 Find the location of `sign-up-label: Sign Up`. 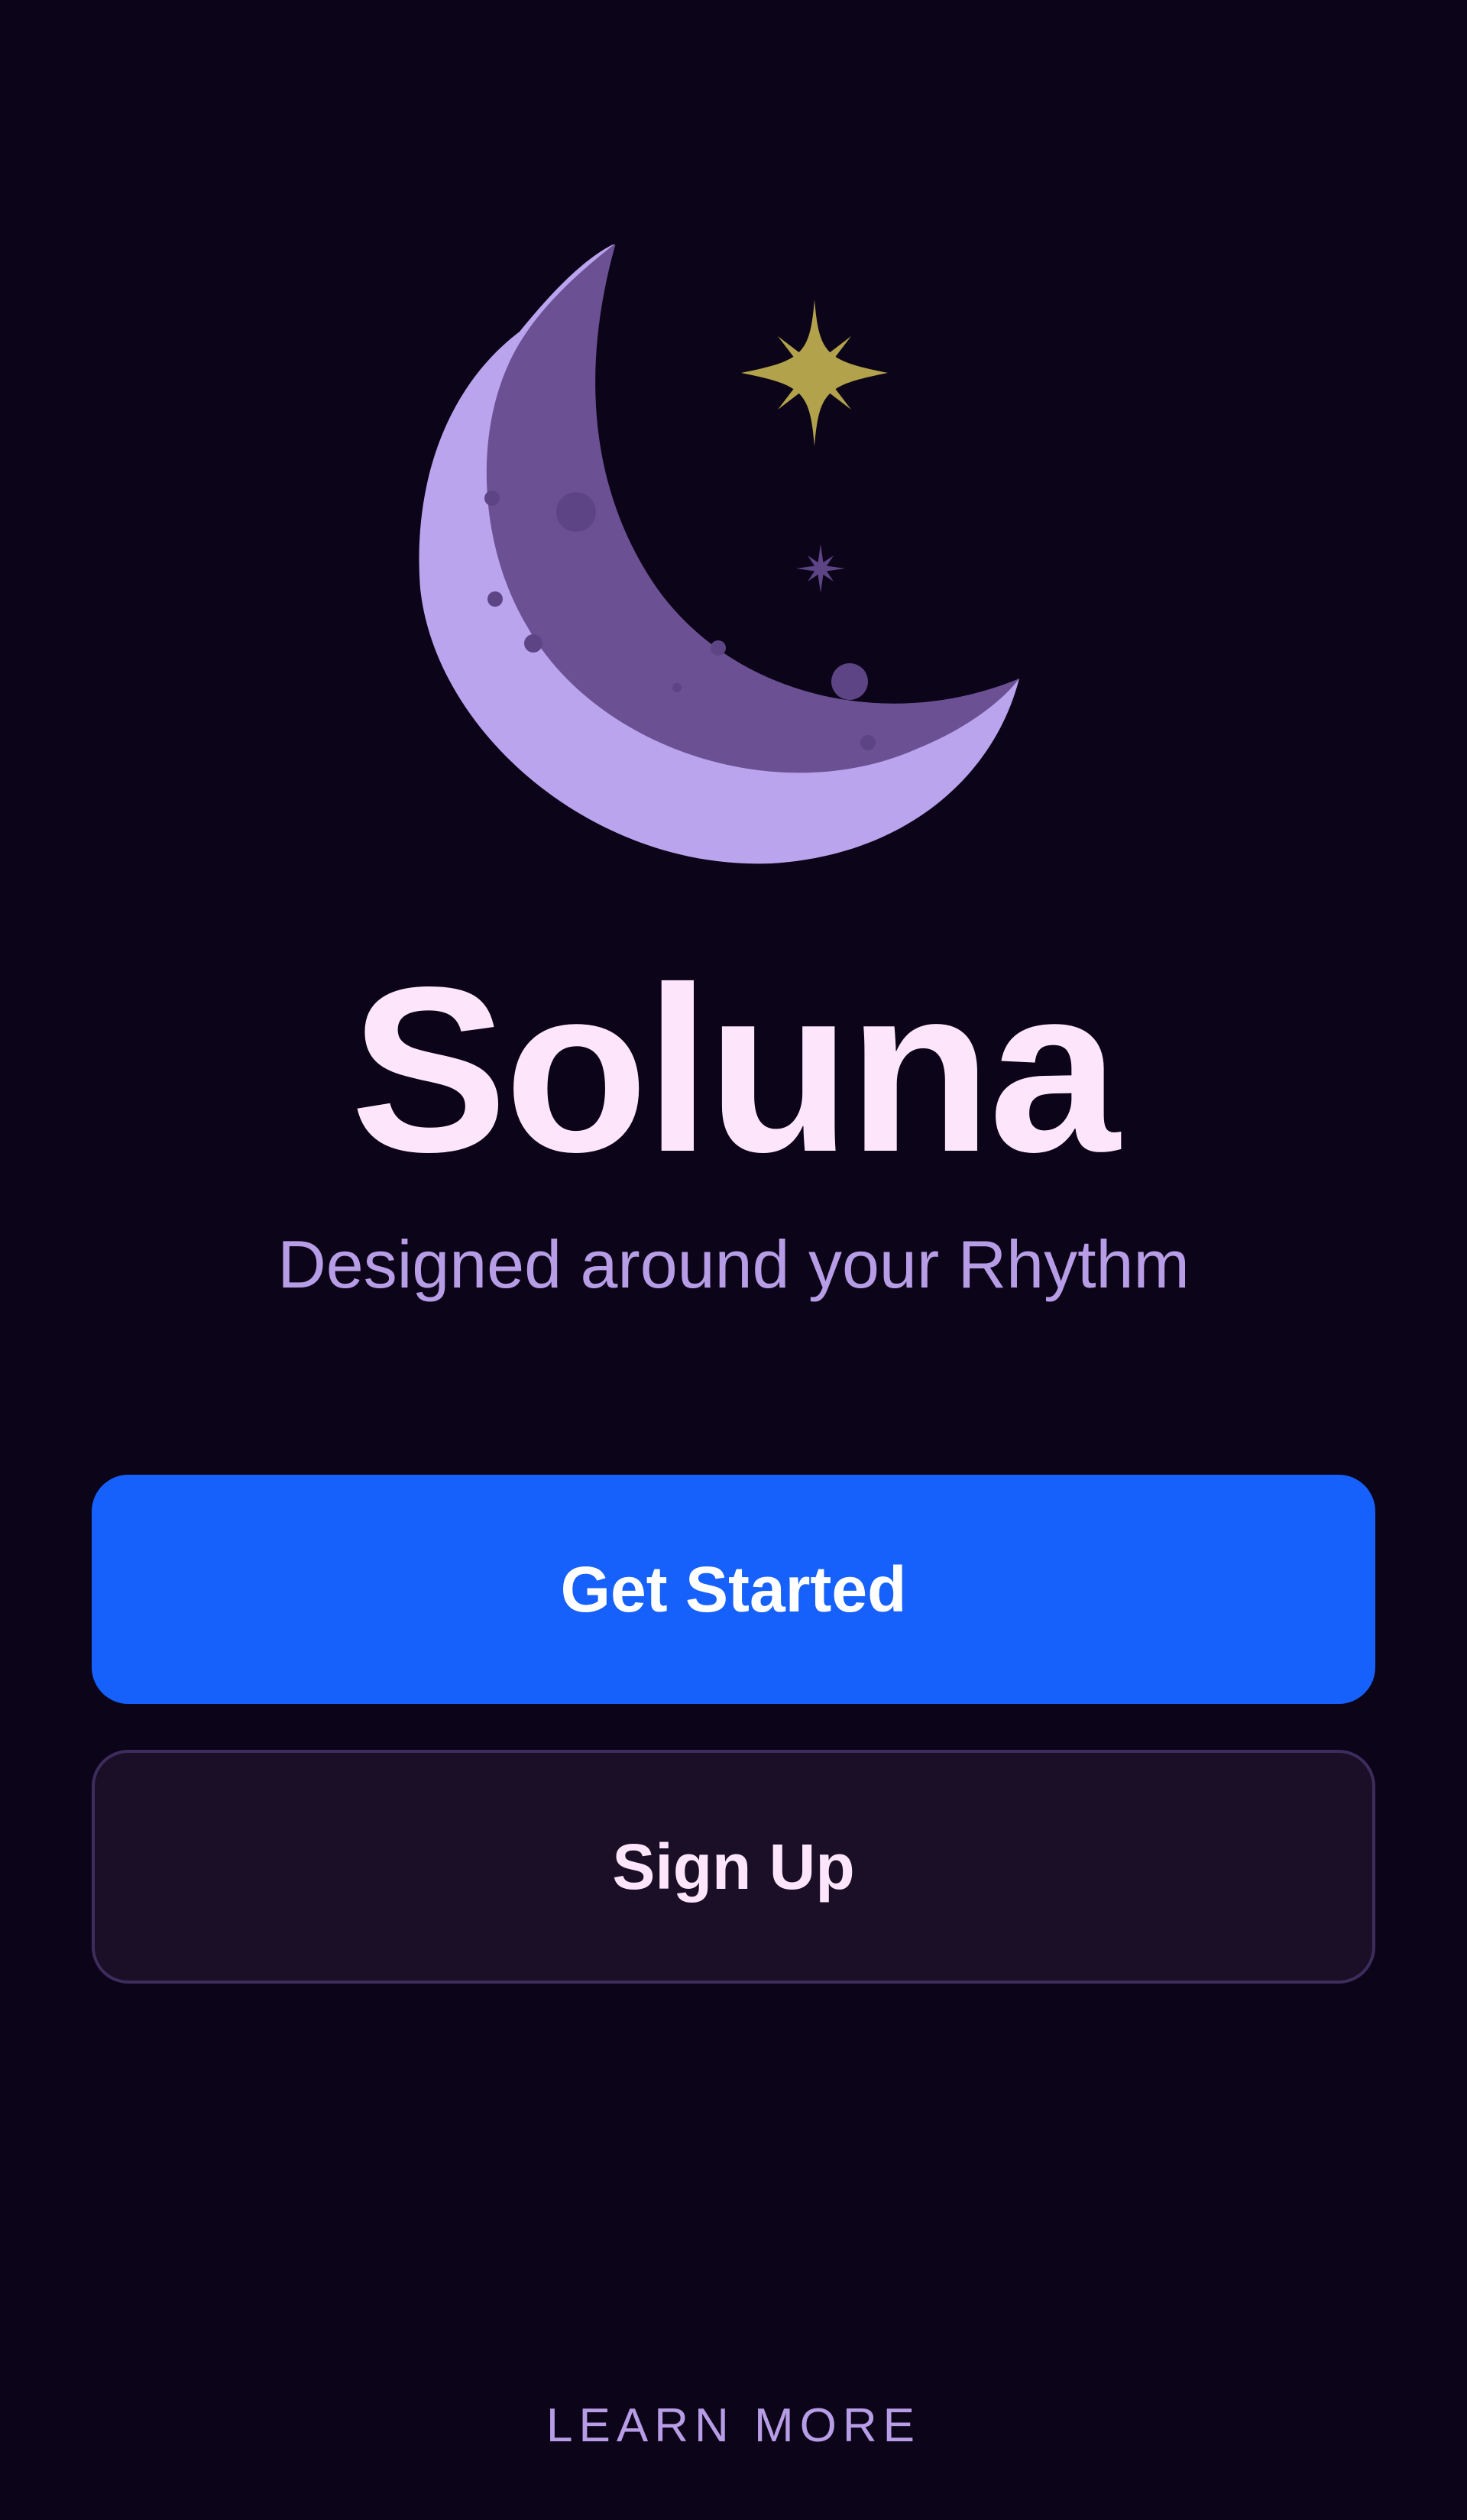

sign-up-label: Sign Up is located at coordinates (733, 1866).